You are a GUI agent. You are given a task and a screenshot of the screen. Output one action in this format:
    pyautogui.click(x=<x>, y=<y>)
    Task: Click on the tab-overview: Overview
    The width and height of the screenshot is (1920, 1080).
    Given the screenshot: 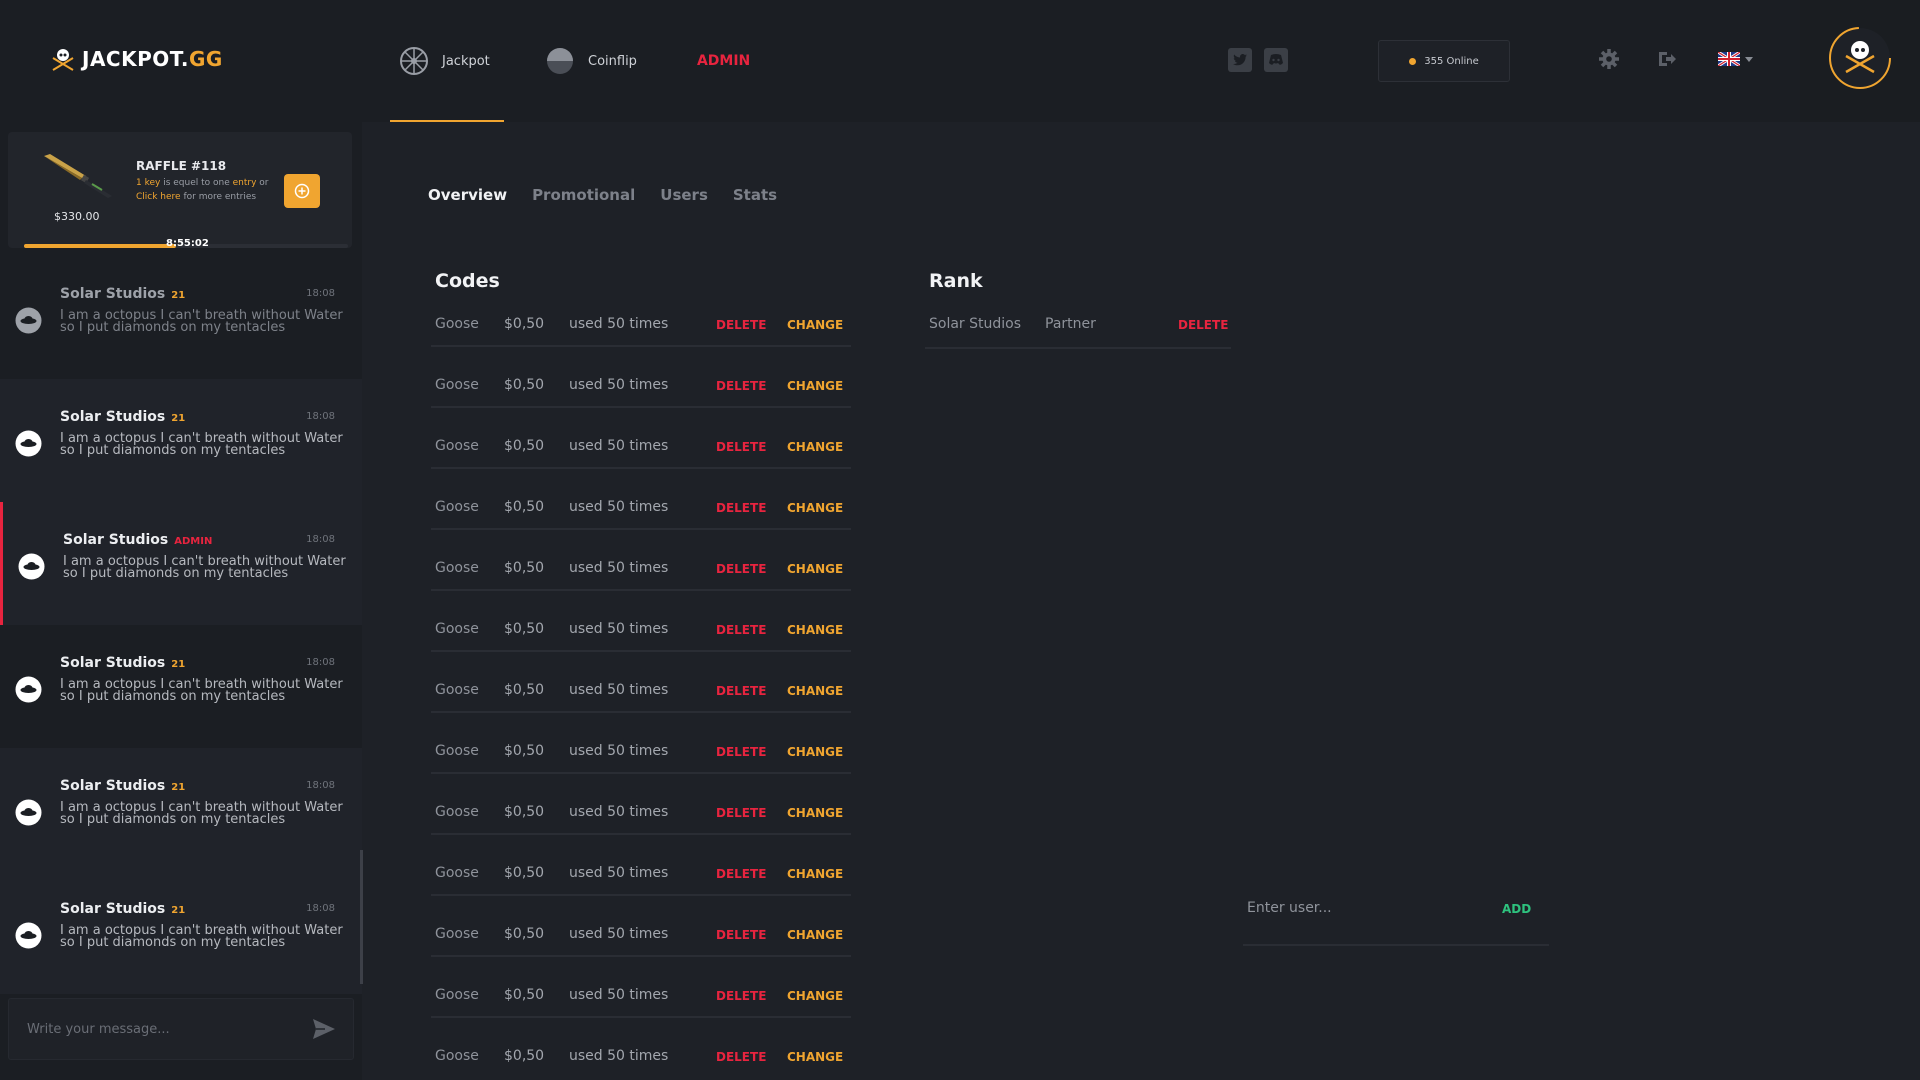 What is the action you would take?
    pyautogui.click(x=467, y=195)
    